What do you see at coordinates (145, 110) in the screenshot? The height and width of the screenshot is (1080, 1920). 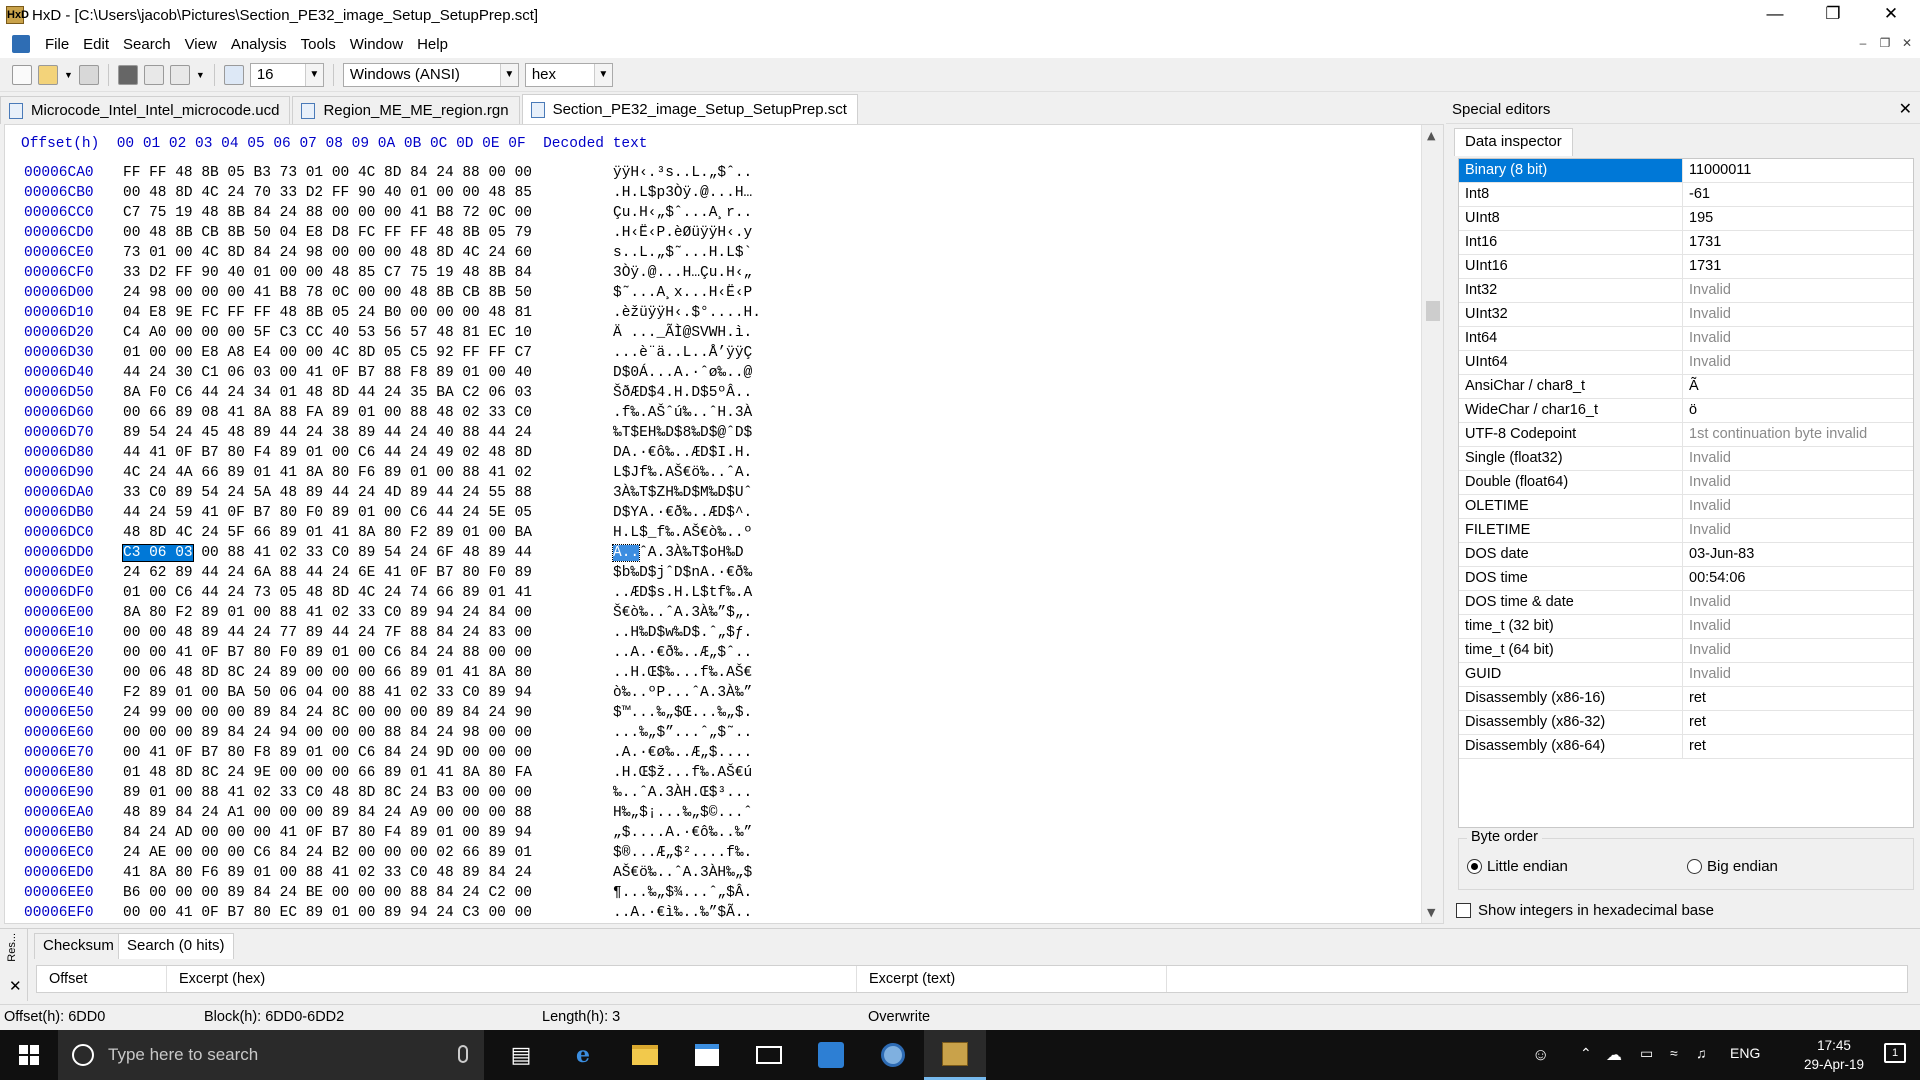 I see `tab-microcode: Microcode_Intel_Intel_microcode.ucd` at bounding box center [145, 110].